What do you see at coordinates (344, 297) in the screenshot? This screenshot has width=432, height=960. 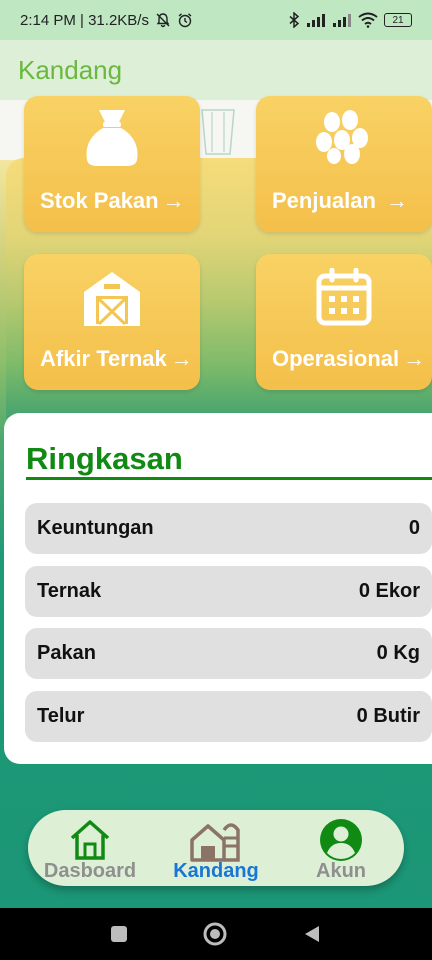 I see `calendar-icon` at bounding box center [344, 297].